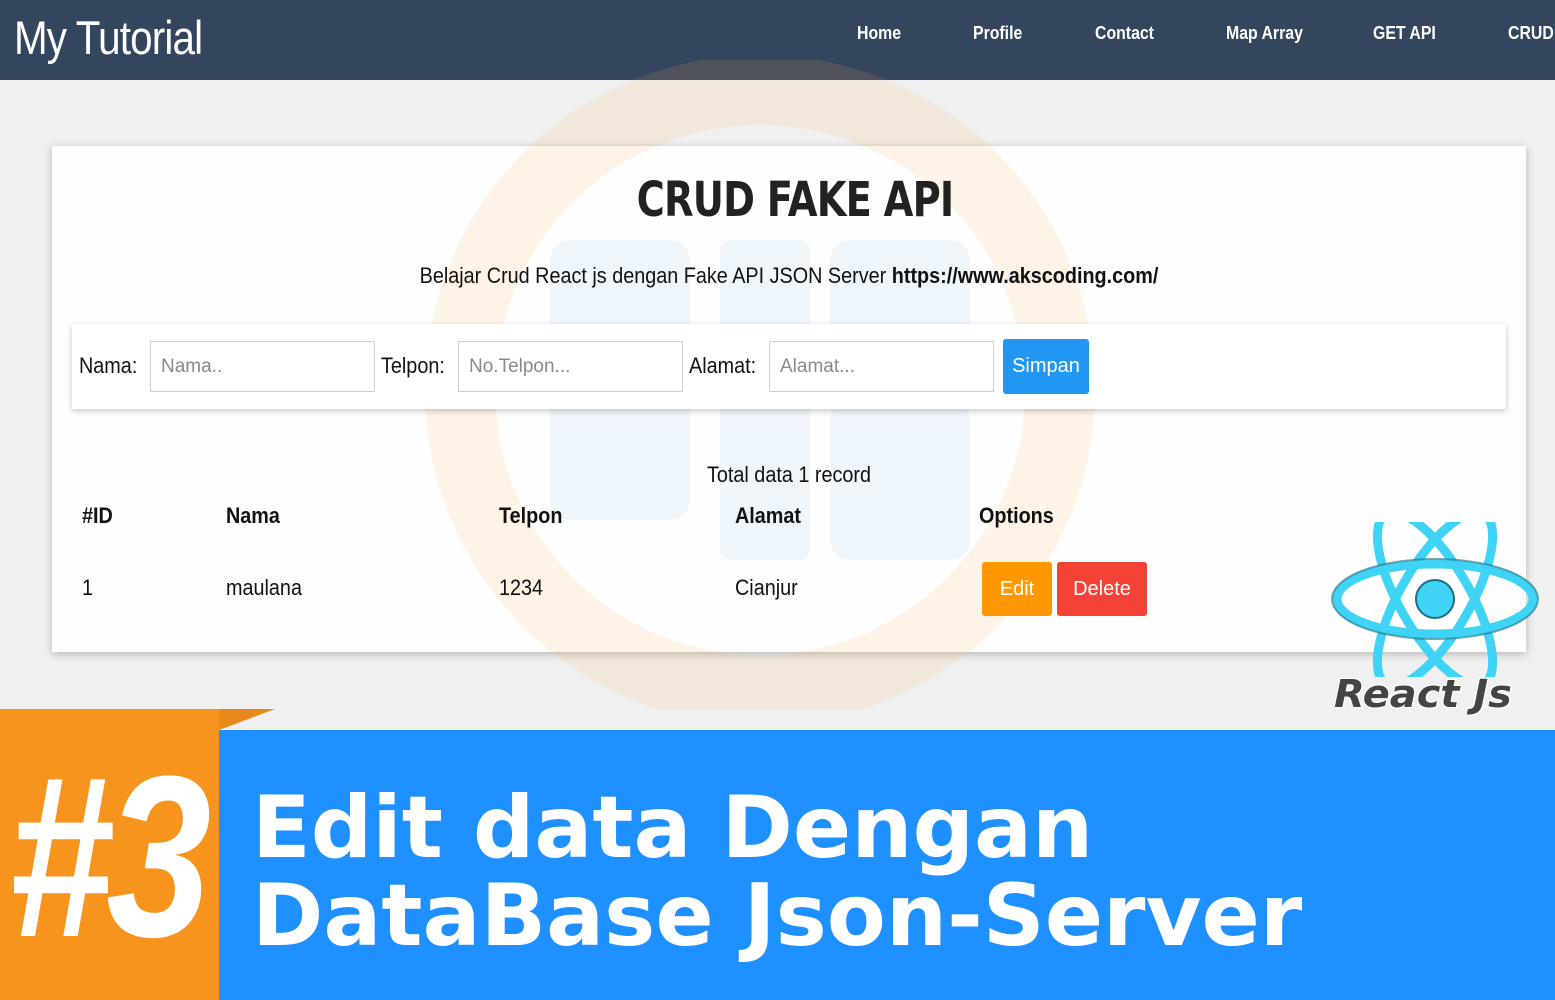 Image resolution: width=1555 pixels, height=1000 pixels. I want to click on cell-alamat: Cianjur, so click(766, 587).